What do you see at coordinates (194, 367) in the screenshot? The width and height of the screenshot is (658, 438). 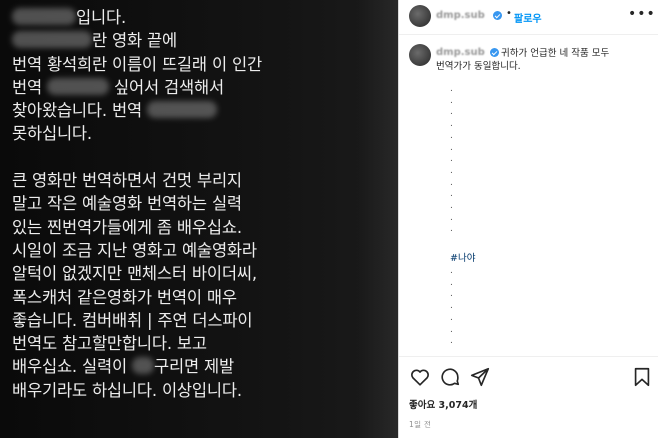 I see `message-text-segment: 구리면 제발` at bounding box center [194, 367].